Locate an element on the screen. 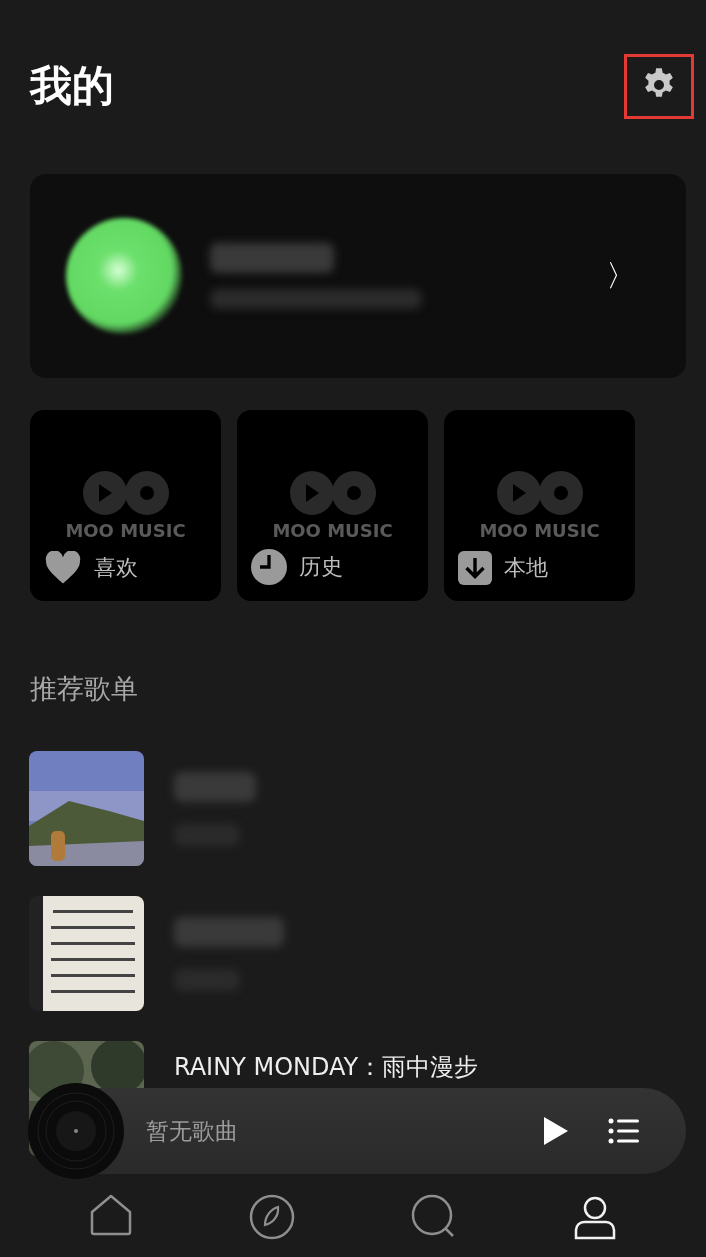 This screenshot has width=706, height=1257. section-title: 推荐歌单 is located at coordinates (84, 689).